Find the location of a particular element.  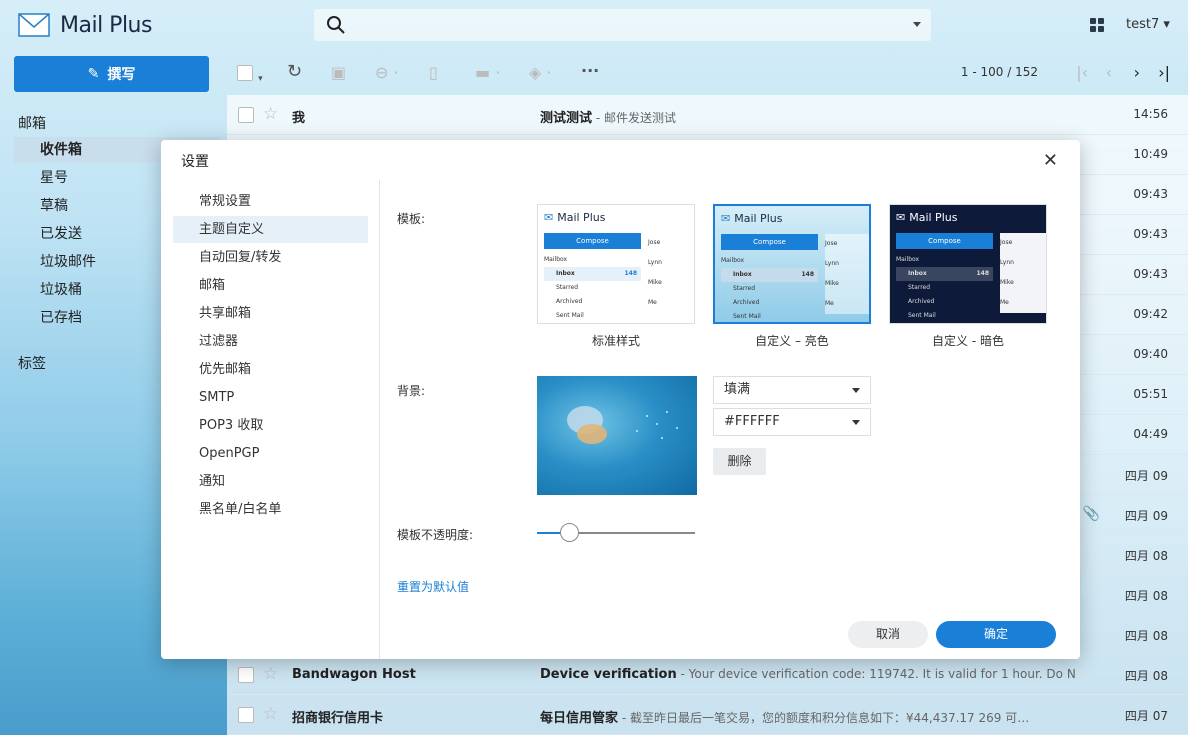

compose-button: ✎ 撰写 is located at coordinates (111, 74).